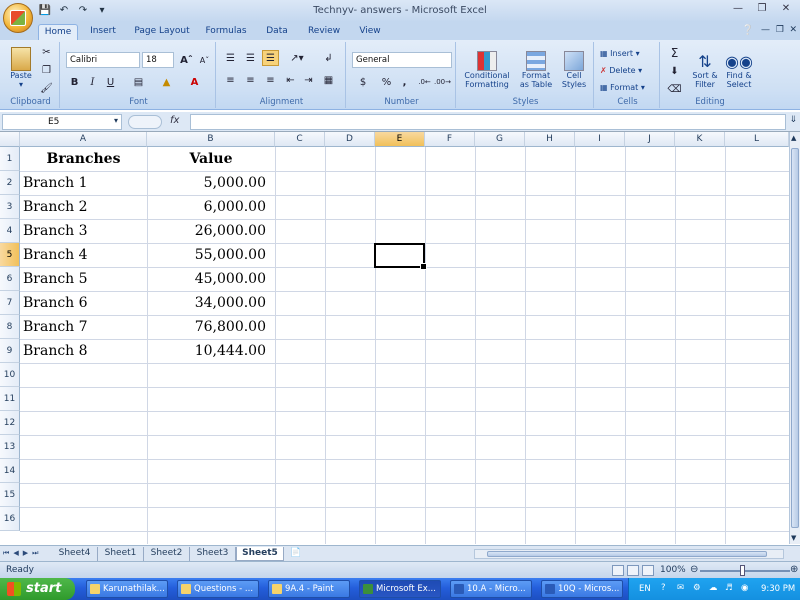 This screenshot has width=800, height=600. I want to click on orientation-icon: ↗▾, so click(297, 58).